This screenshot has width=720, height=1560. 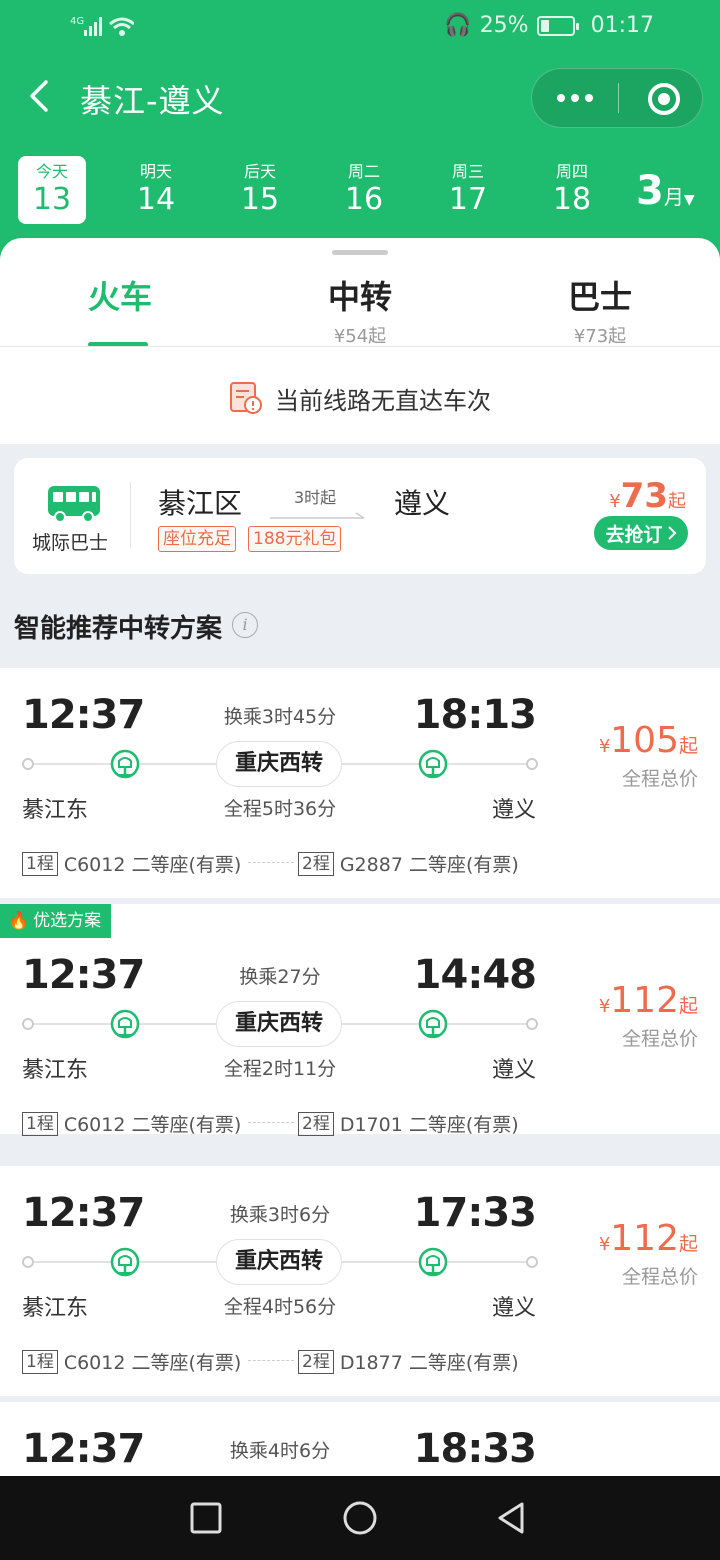 I want to click on date-label: 周二, so click(x=363, y=171).